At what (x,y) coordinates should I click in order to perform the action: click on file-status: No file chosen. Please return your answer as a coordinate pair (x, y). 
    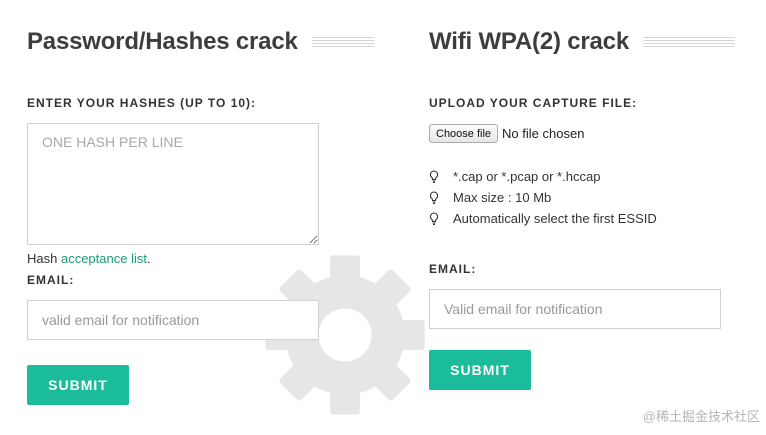
    Looking at the image, I should click on (543, 133).